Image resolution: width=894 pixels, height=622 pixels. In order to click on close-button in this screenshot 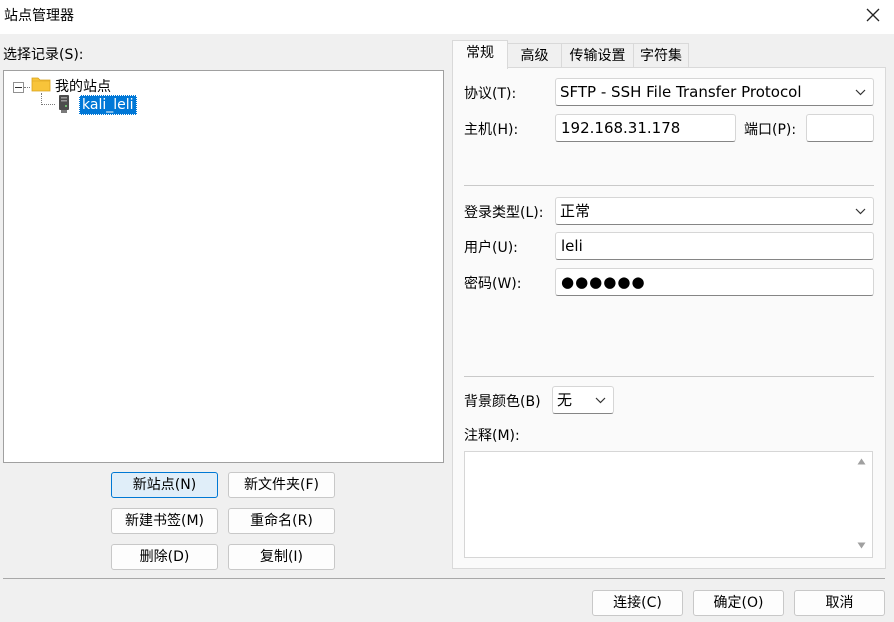, I will do `click(873, 15)`.